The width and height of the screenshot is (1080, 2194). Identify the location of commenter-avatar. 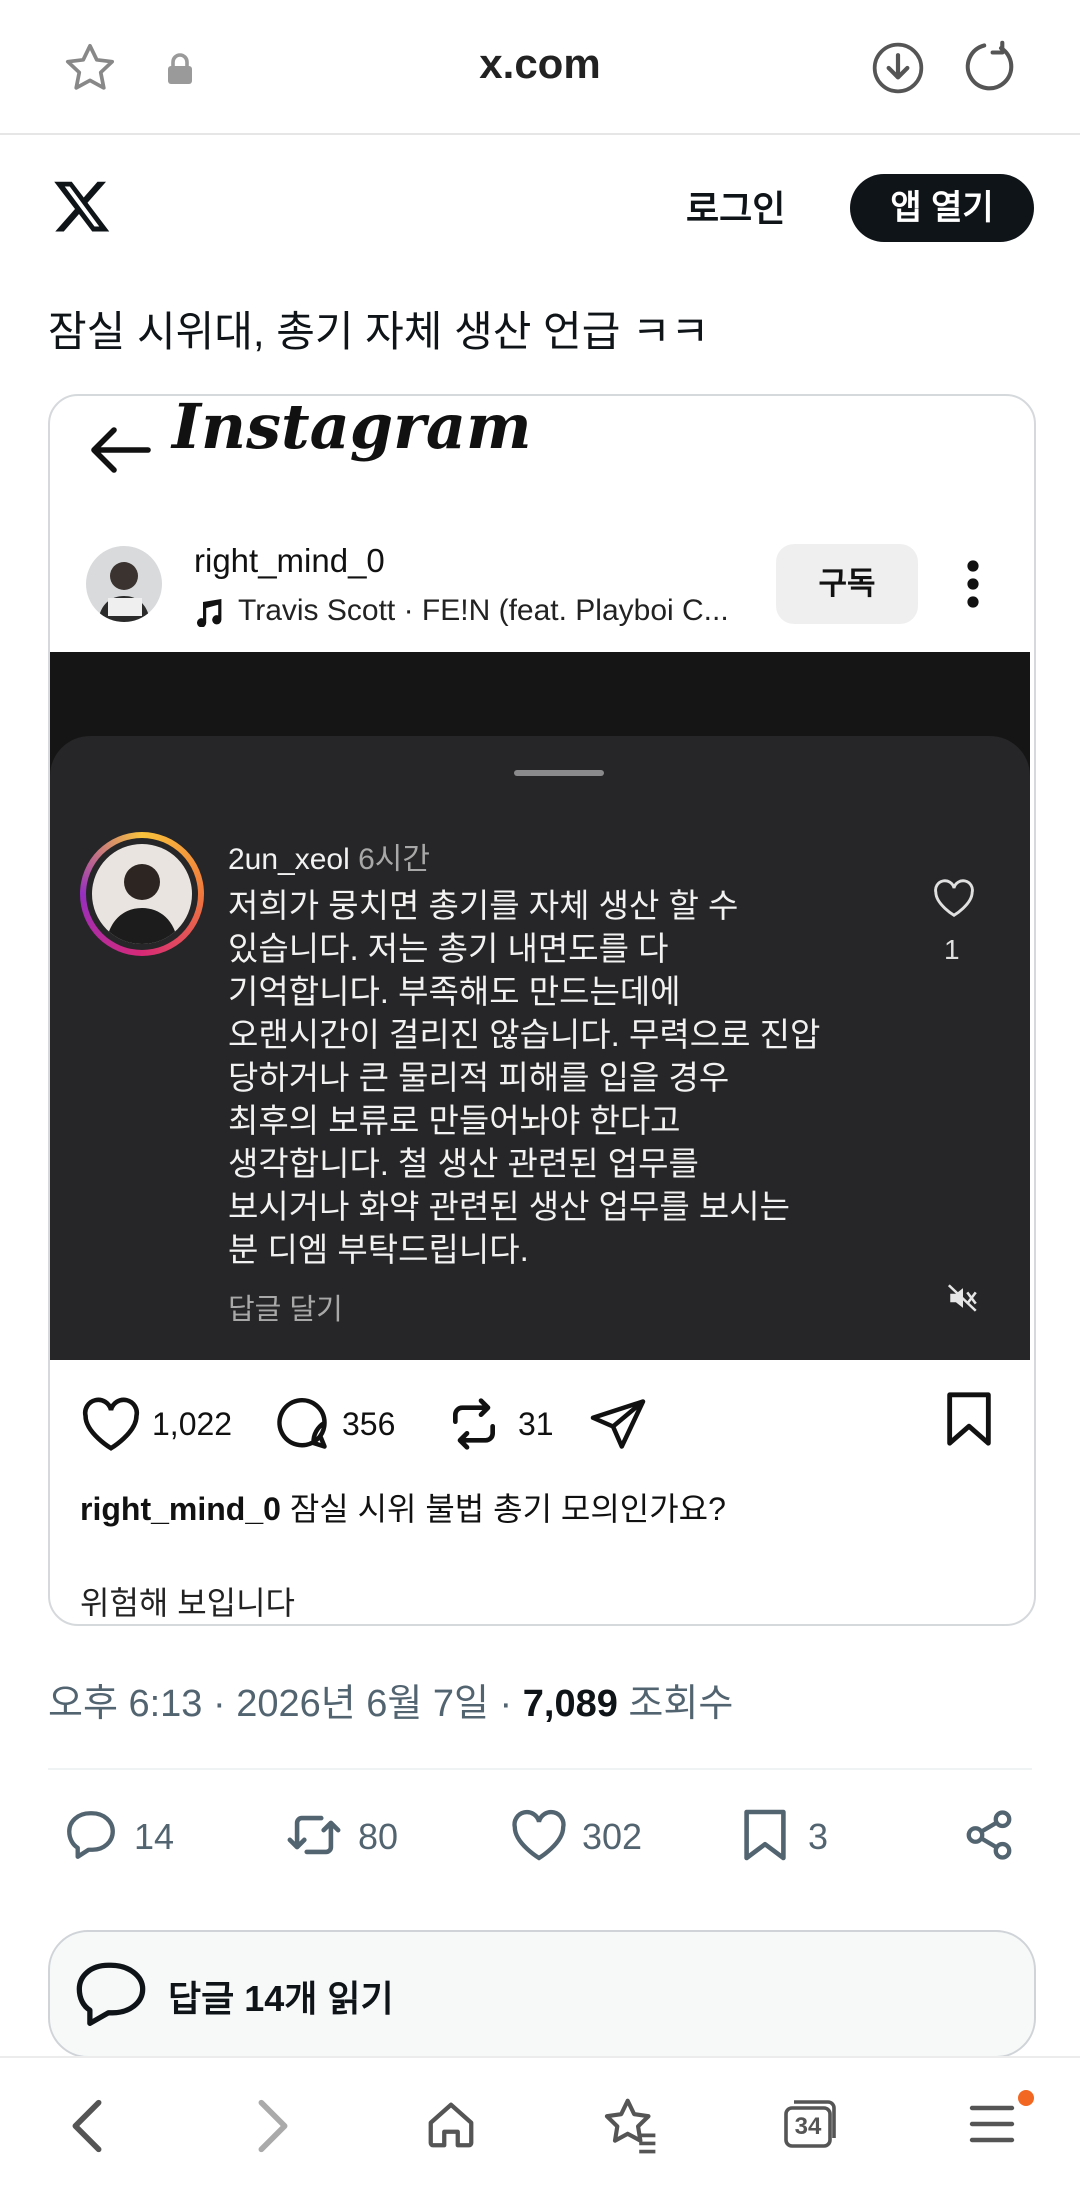
(142, 894).